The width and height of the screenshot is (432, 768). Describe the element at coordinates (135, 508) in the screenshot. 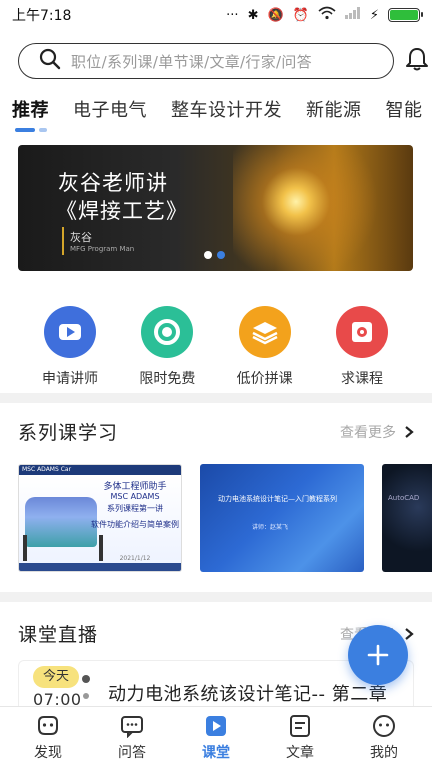

I see `card-line3: 系列课程第一讲` at that location.